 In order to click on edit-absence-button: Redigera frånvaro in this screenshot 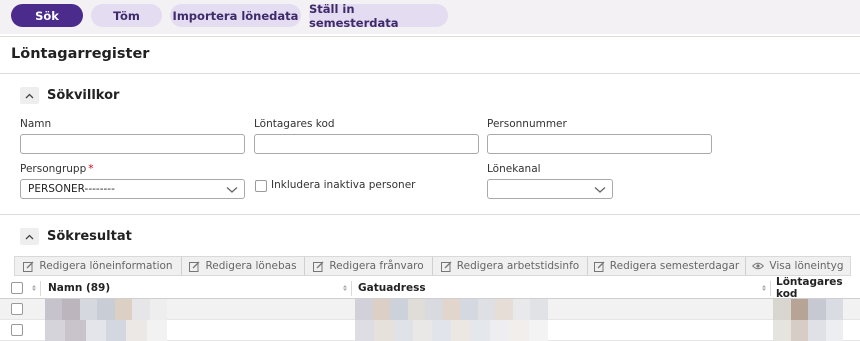, I will do `click(369, 266)`.